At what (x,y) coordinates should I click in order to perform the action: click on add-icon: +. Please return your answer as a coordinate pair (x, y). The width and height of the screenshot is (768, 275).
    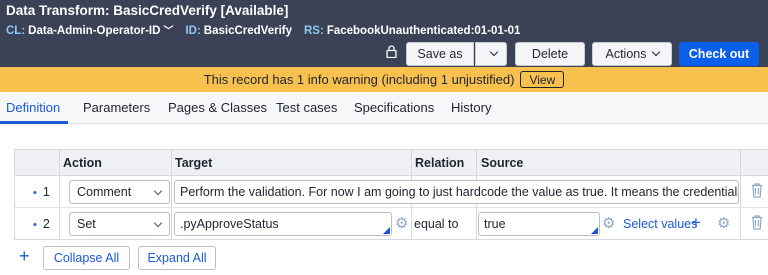
    Looking at the image, I should click on (696, 223).